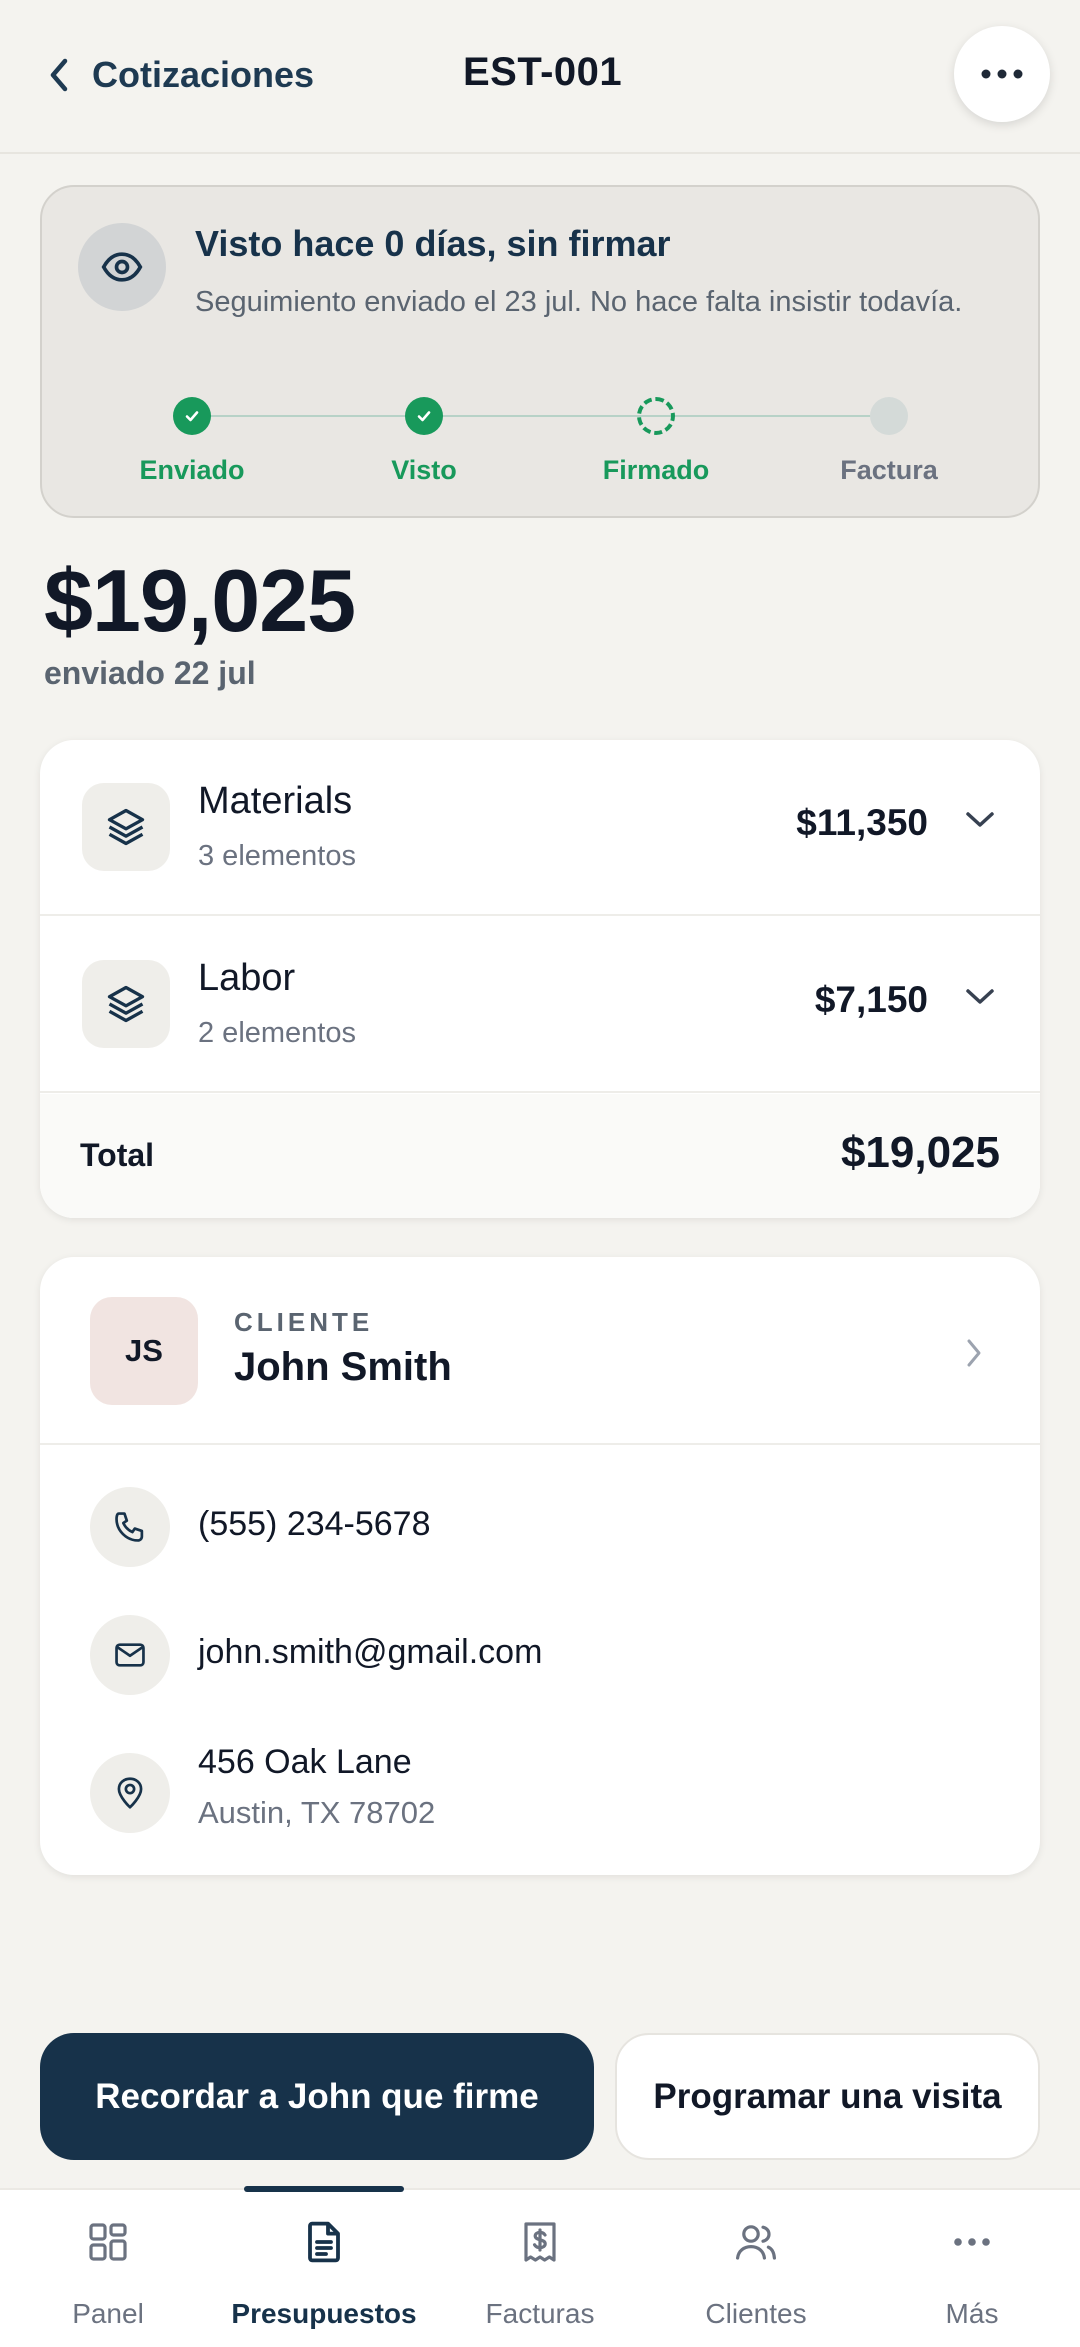 Image resolution: width=1080 pixels, height=2347 pixels. What do you see at coordinates (117, 1155) in the screenshot?
I see `total-label: Total` at bounding box center [117, 1155].